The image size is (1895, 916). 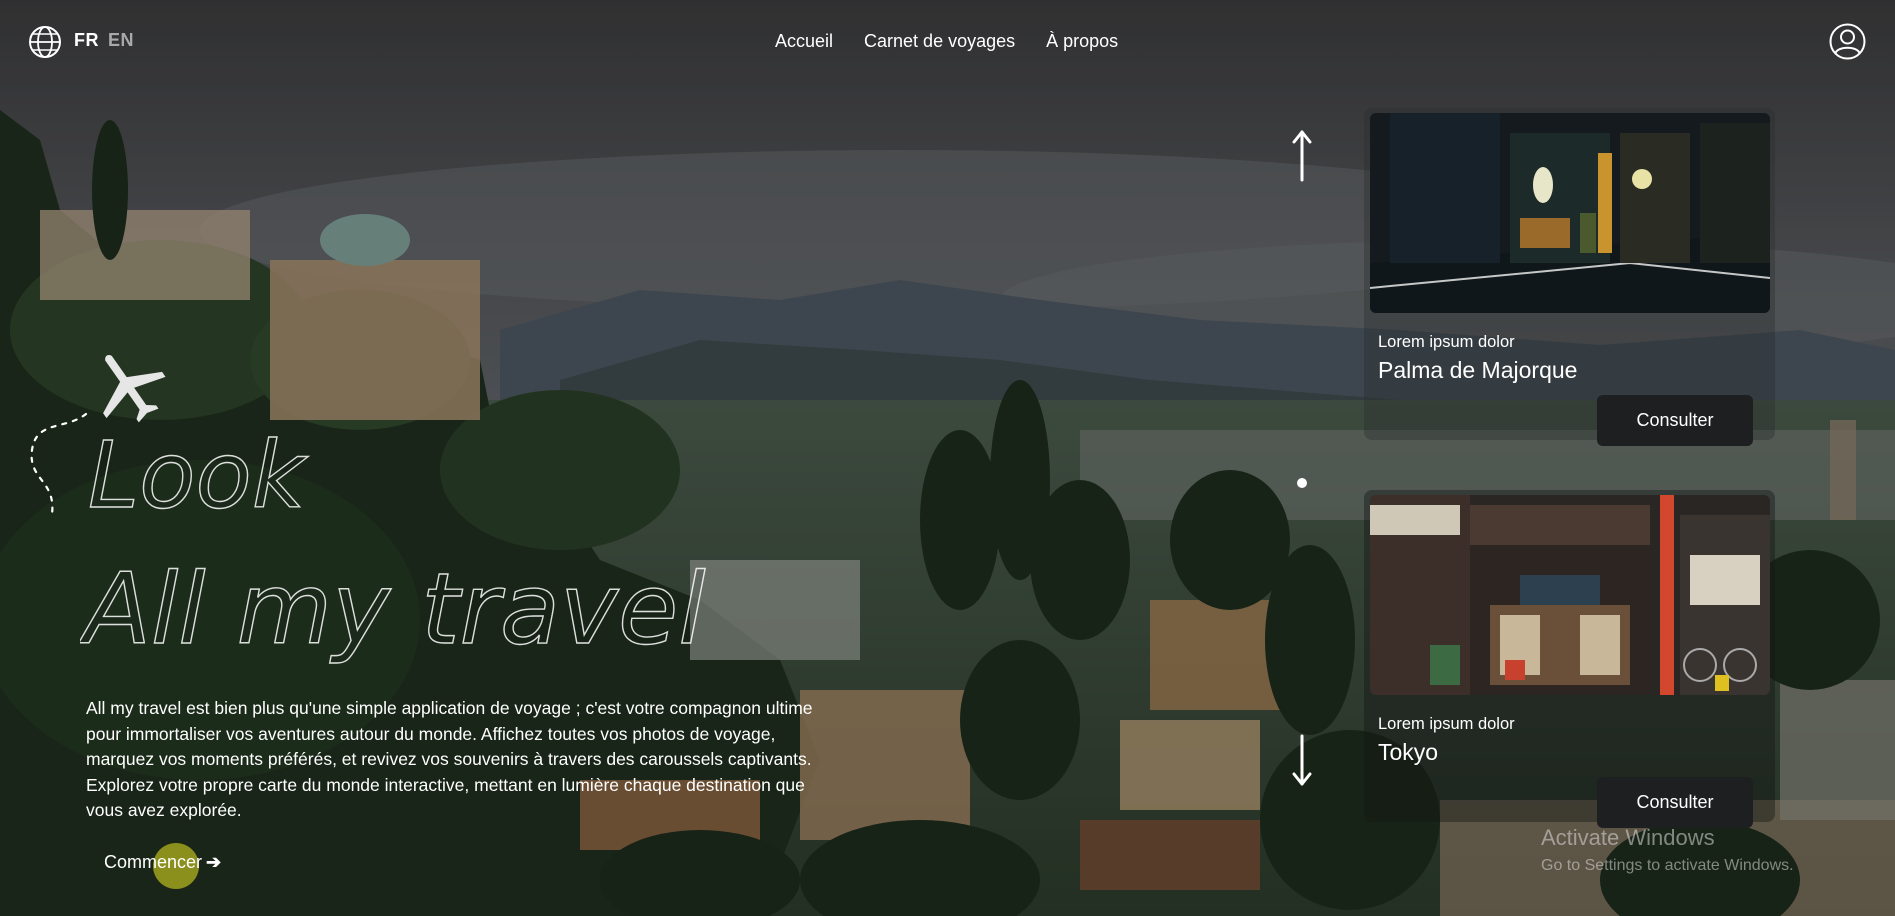 What do you see at coordinates (214, 862) in the screenshot?
I see `arrow-right-icon: ➔` at bounding box center [214, 862].